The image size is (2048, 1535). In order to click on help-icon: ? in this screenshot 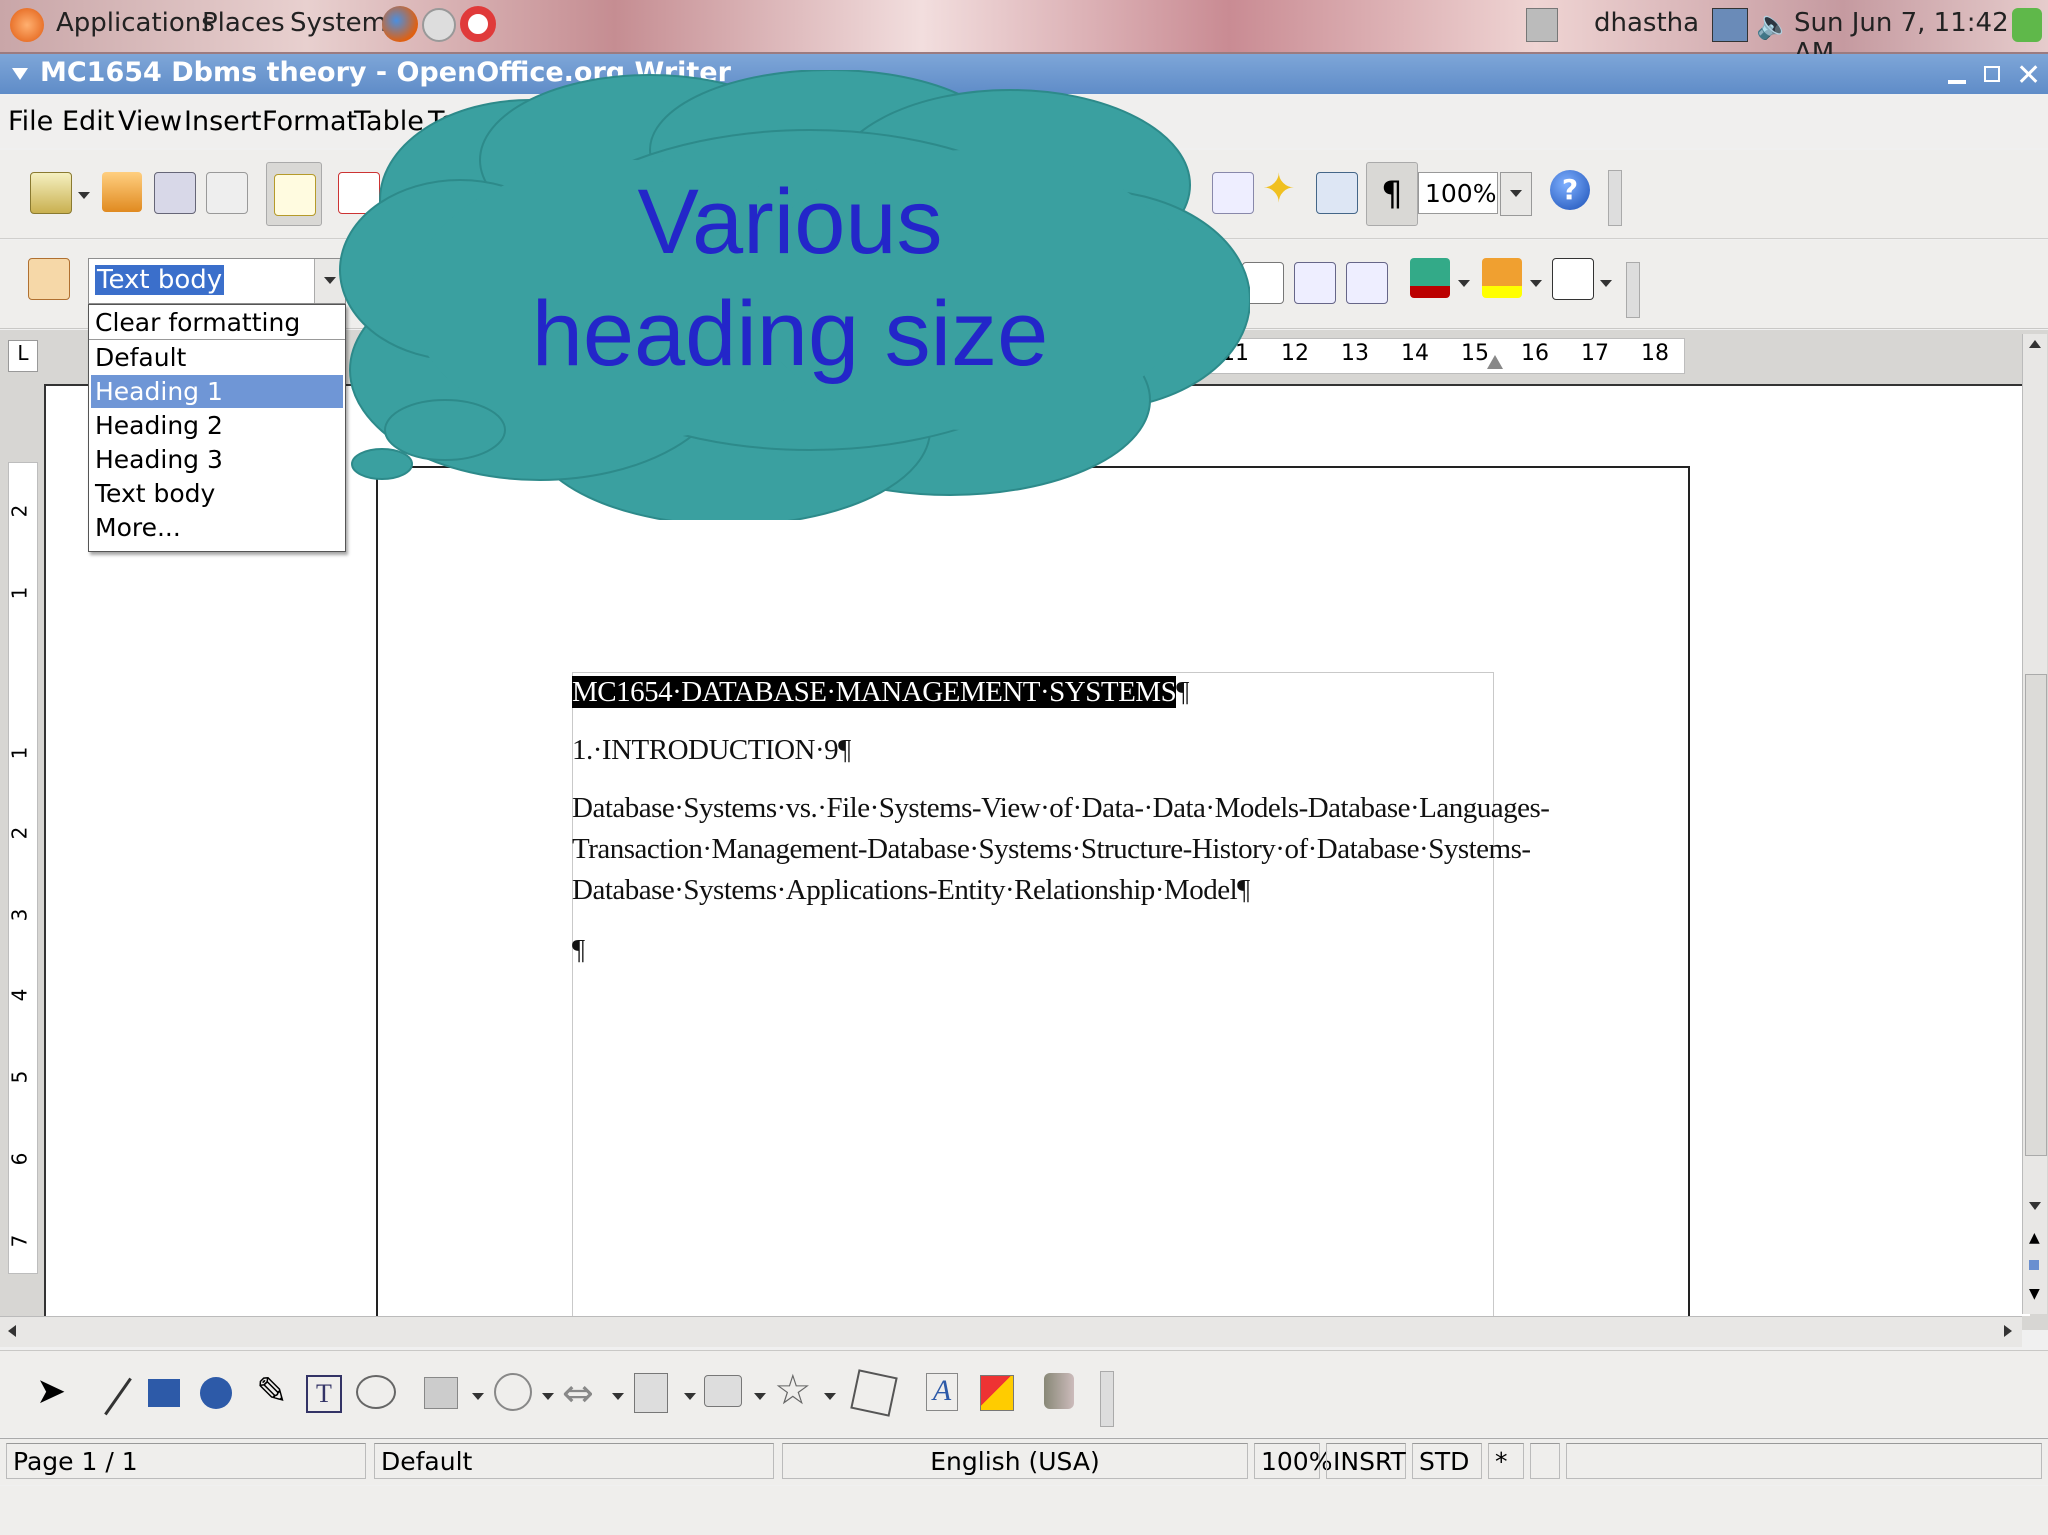, I will do `click(1570, 190)`.